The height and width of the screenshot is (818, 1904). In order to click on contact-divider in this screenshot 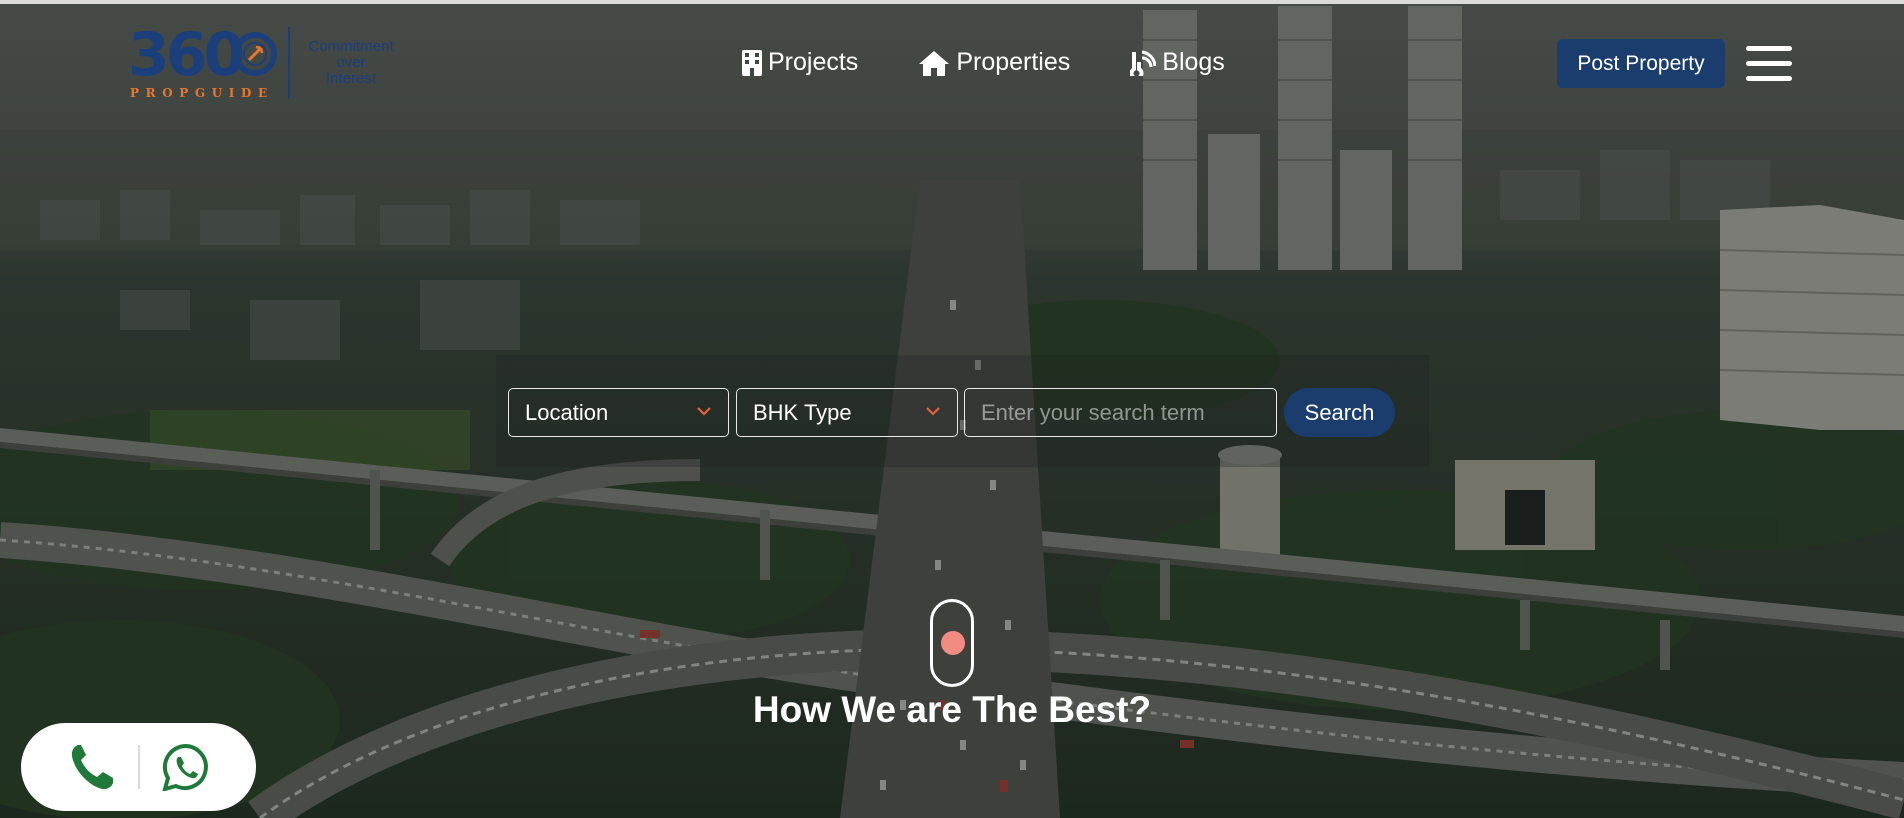, I will do `click(139, 767)`.